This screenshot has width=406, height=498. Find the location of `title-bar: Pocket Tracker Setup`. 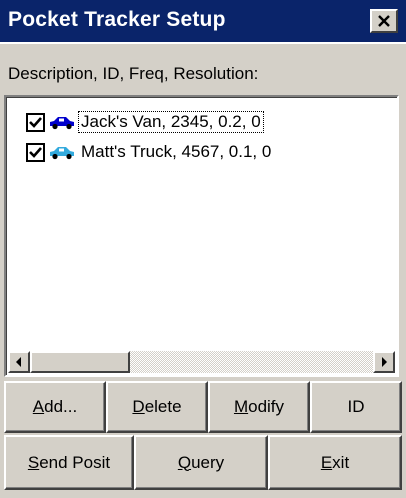

title-bar: Pocket Tracker Setup is located at coordinates (203, 22).